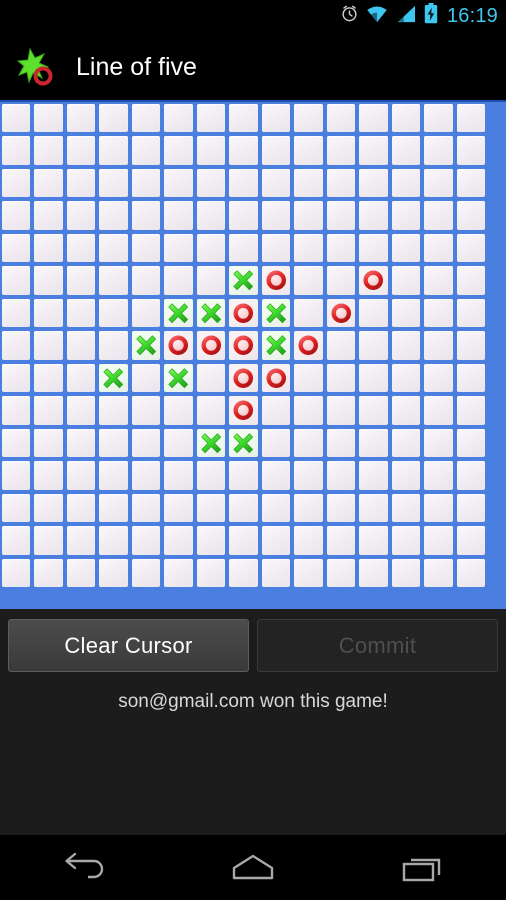 Image resolution: width=506 pixels, height=900 pixels. I want to click on recents-icon, so click(422, 868).